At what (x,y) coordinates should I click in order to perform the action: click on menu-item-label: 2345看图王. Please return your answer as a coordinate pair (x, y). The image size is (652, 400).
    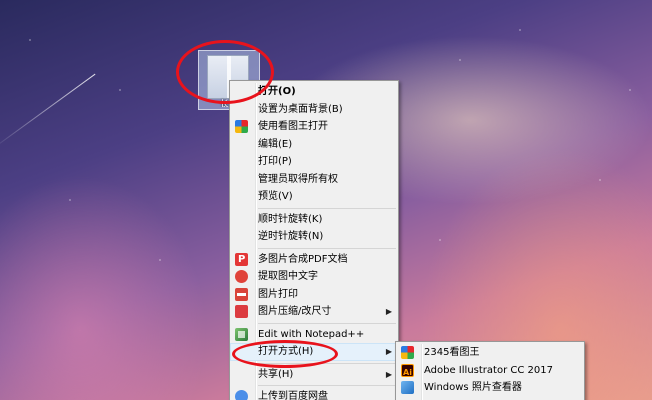
    Looking at the image, I should click on (452, 352).